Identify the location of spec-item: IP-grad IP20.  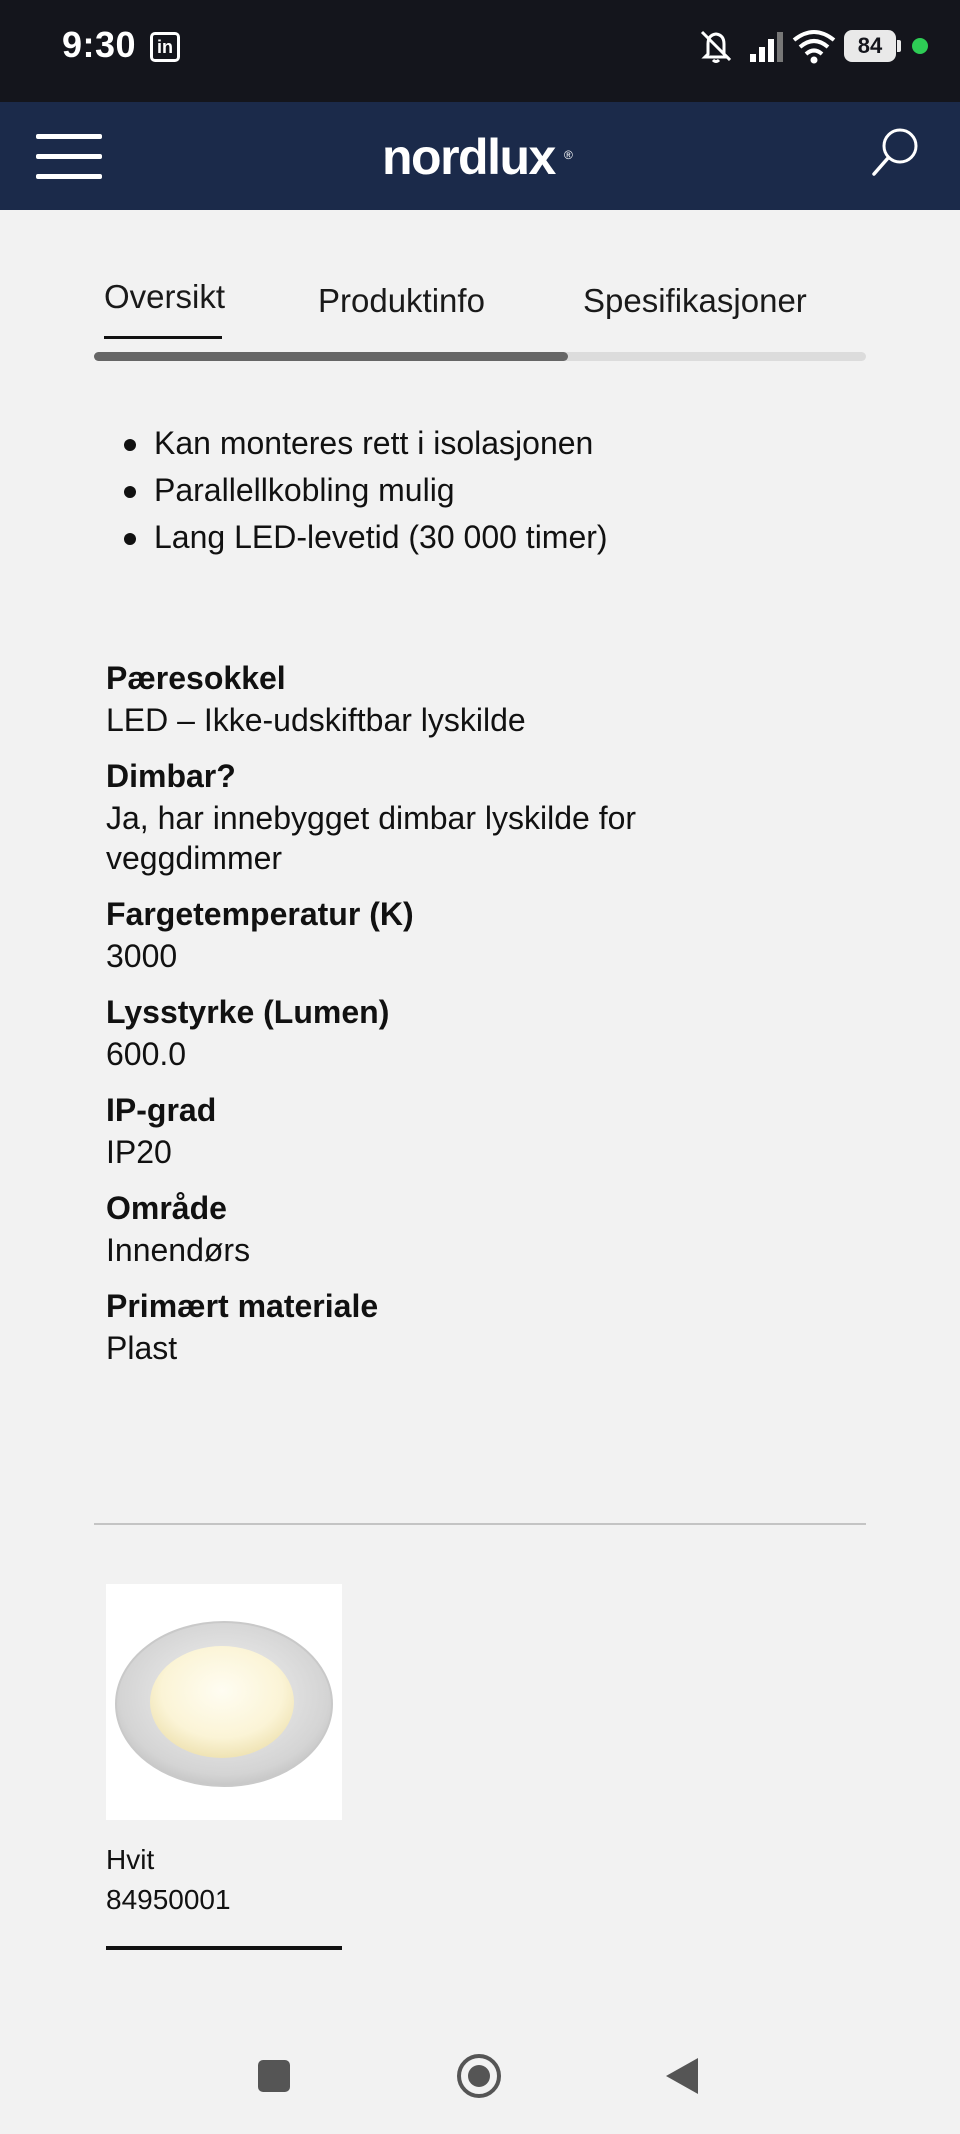
(486, 1130).